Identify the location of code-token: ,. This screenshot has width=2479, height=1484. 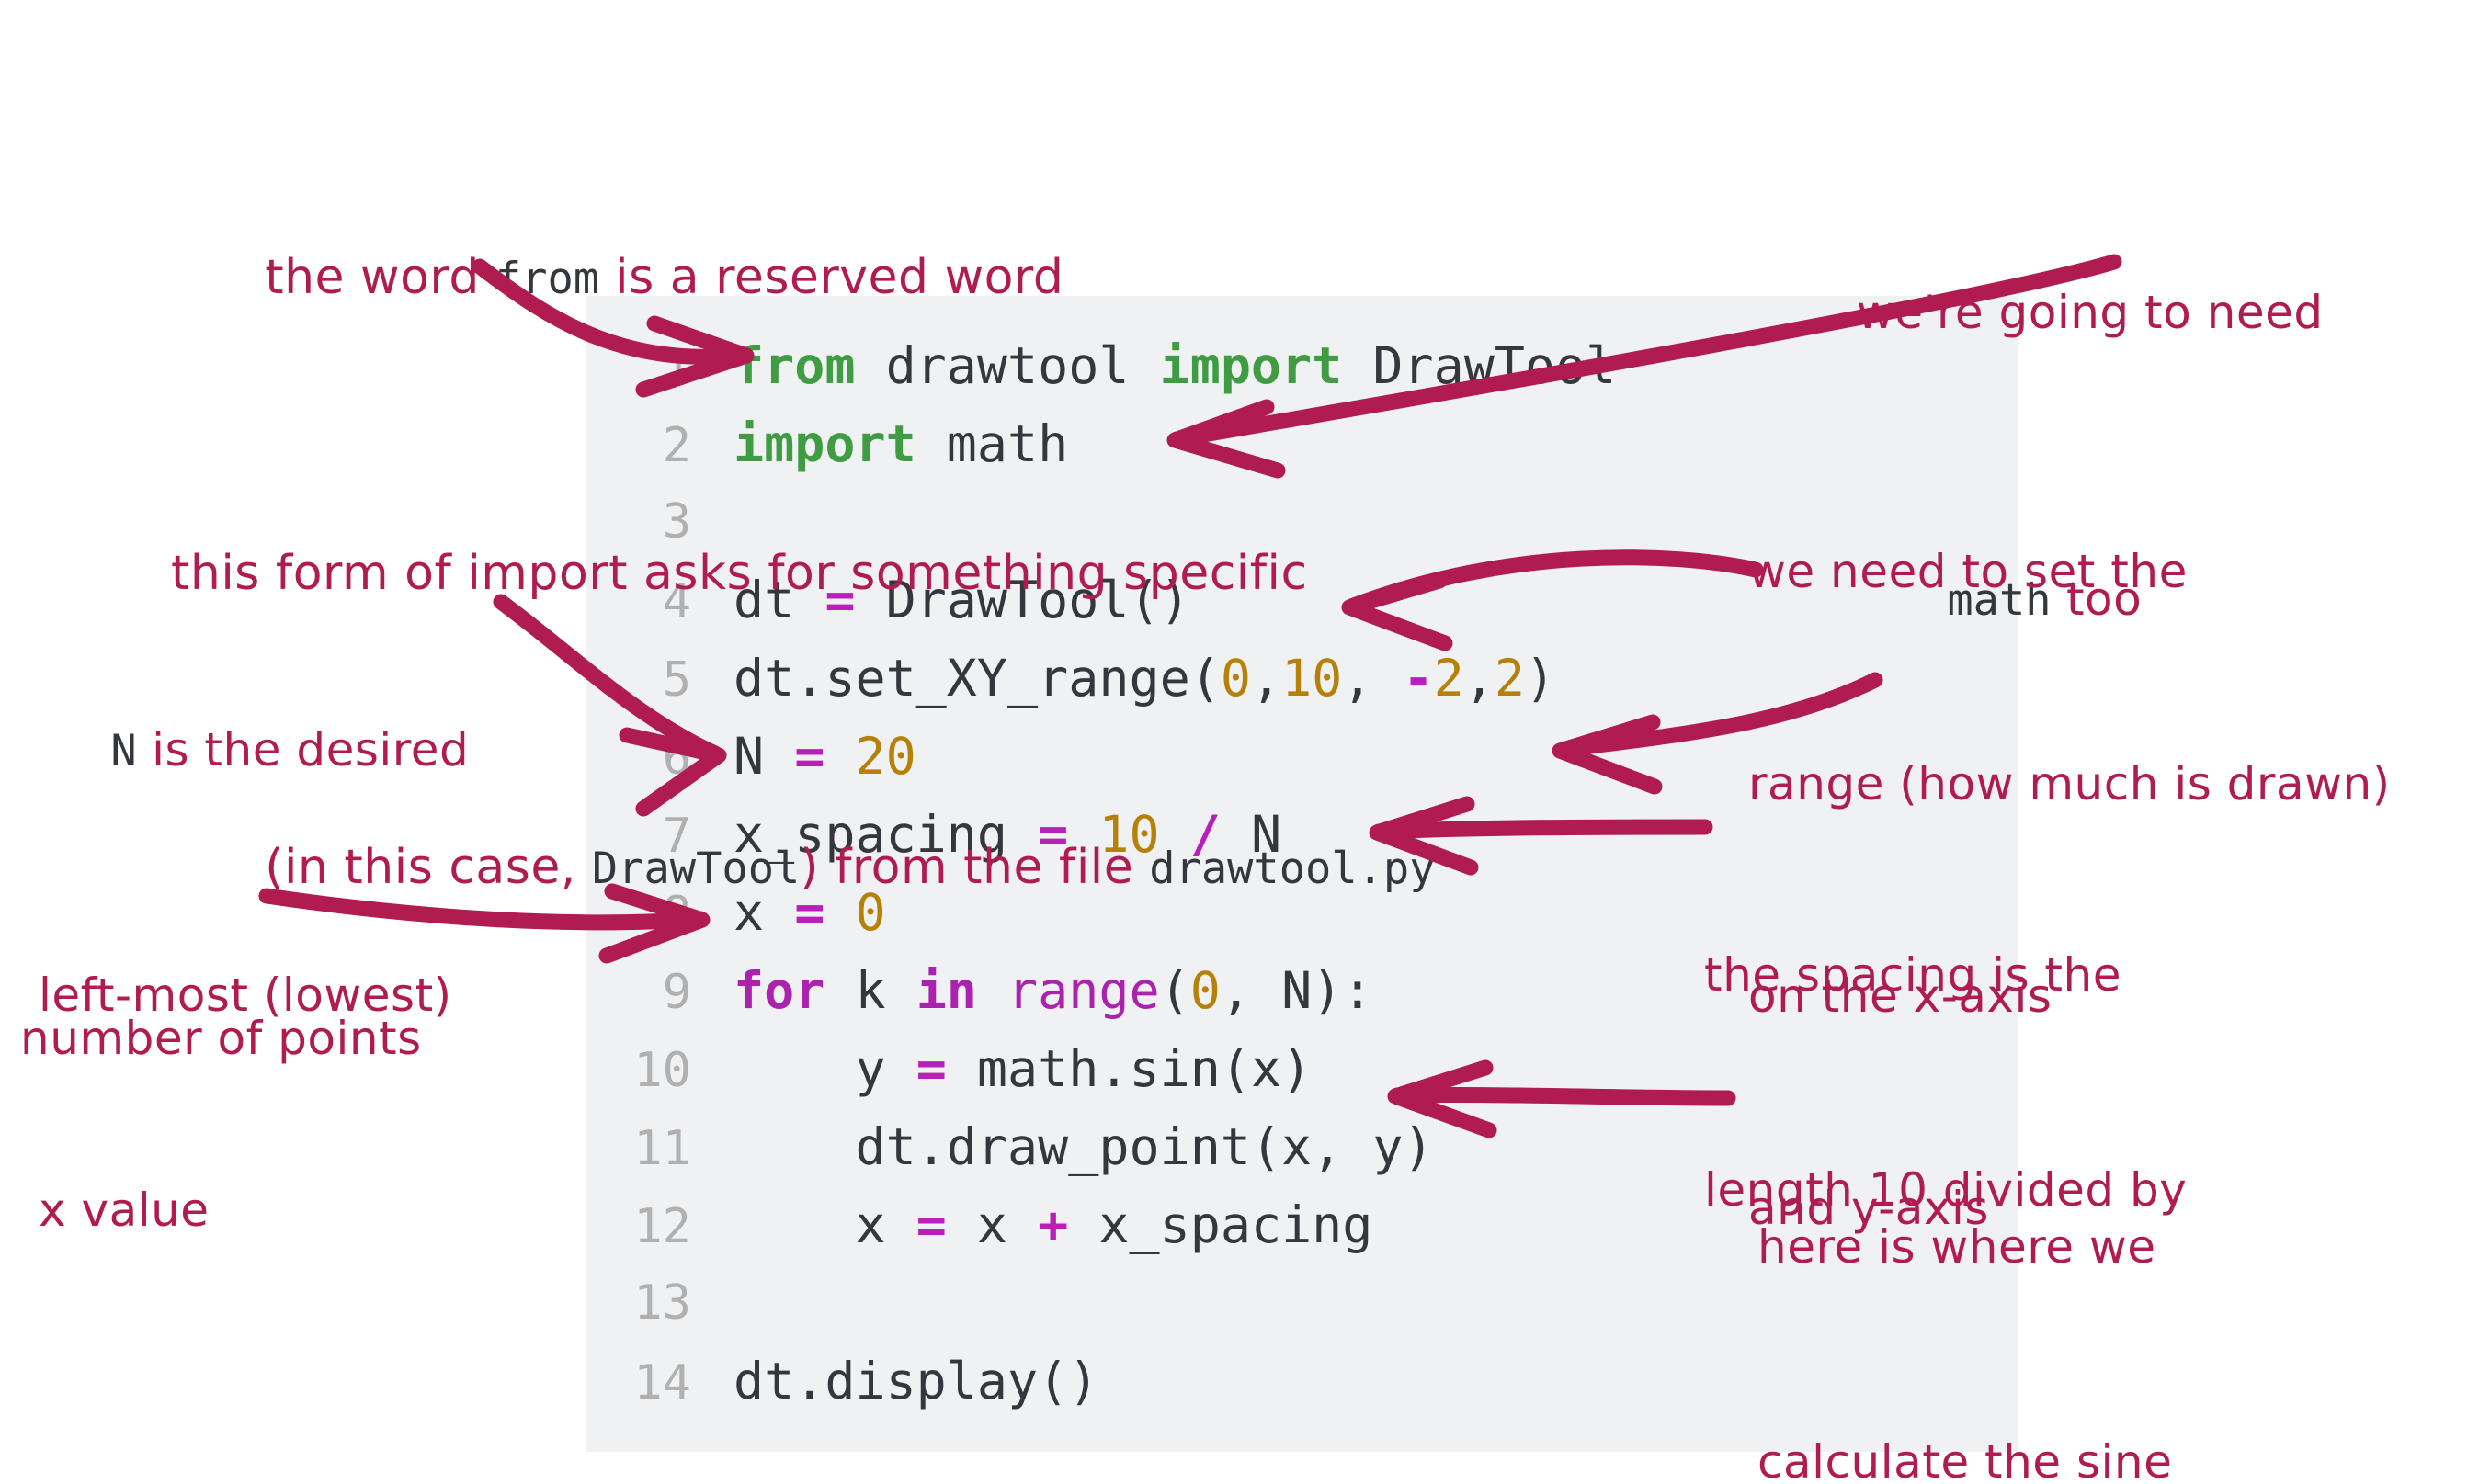
(1479, 678).